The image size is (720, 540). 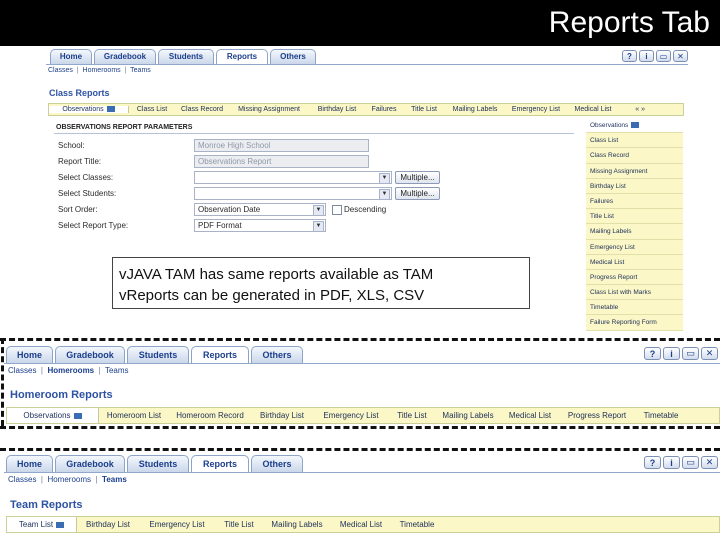 What do you see at coordinates (634, 262) in the screenshot?
I see `side-item-medical-list: Medical List` at bounding box center [634, 262].